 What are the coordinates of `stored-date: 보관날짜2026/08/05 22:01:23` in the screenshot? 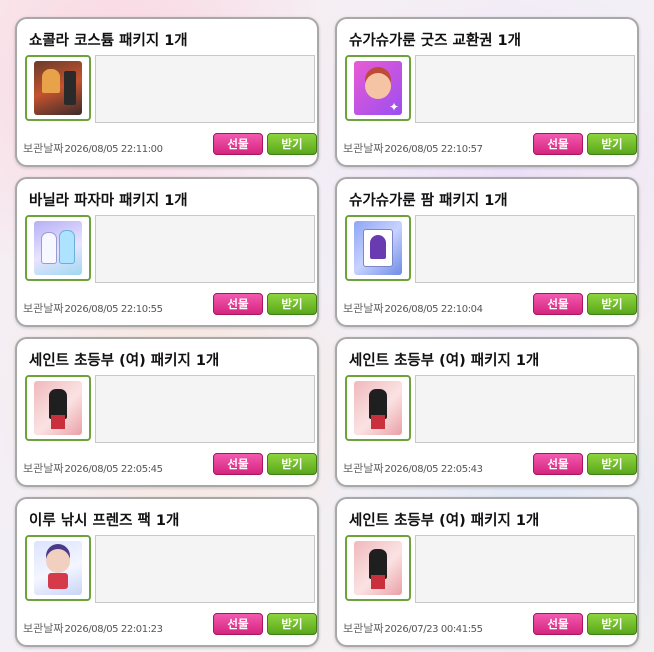 It's located at (93, 626).